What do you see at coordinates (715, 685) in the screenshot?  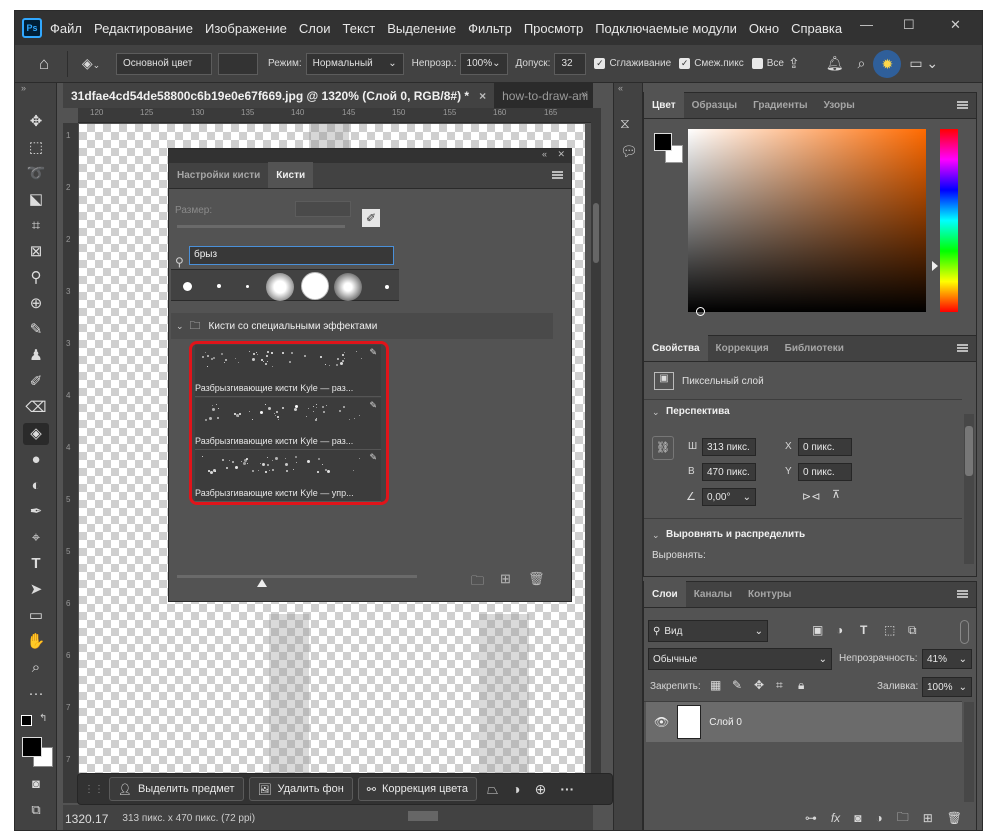 I see `lock-transparent-icon: ▦` at bounding box center [715, 685].